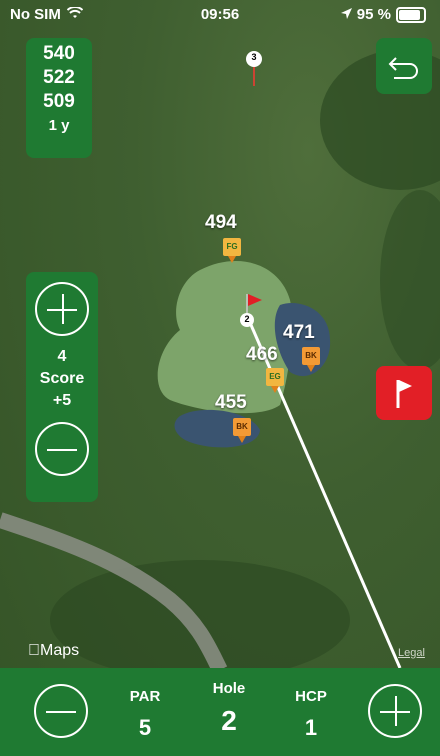 The image size is (440, 756). What do you see at coordinates (229, 688) in the screenshot?
I see `hole-label: Hole` at bounding box center [229, 688].